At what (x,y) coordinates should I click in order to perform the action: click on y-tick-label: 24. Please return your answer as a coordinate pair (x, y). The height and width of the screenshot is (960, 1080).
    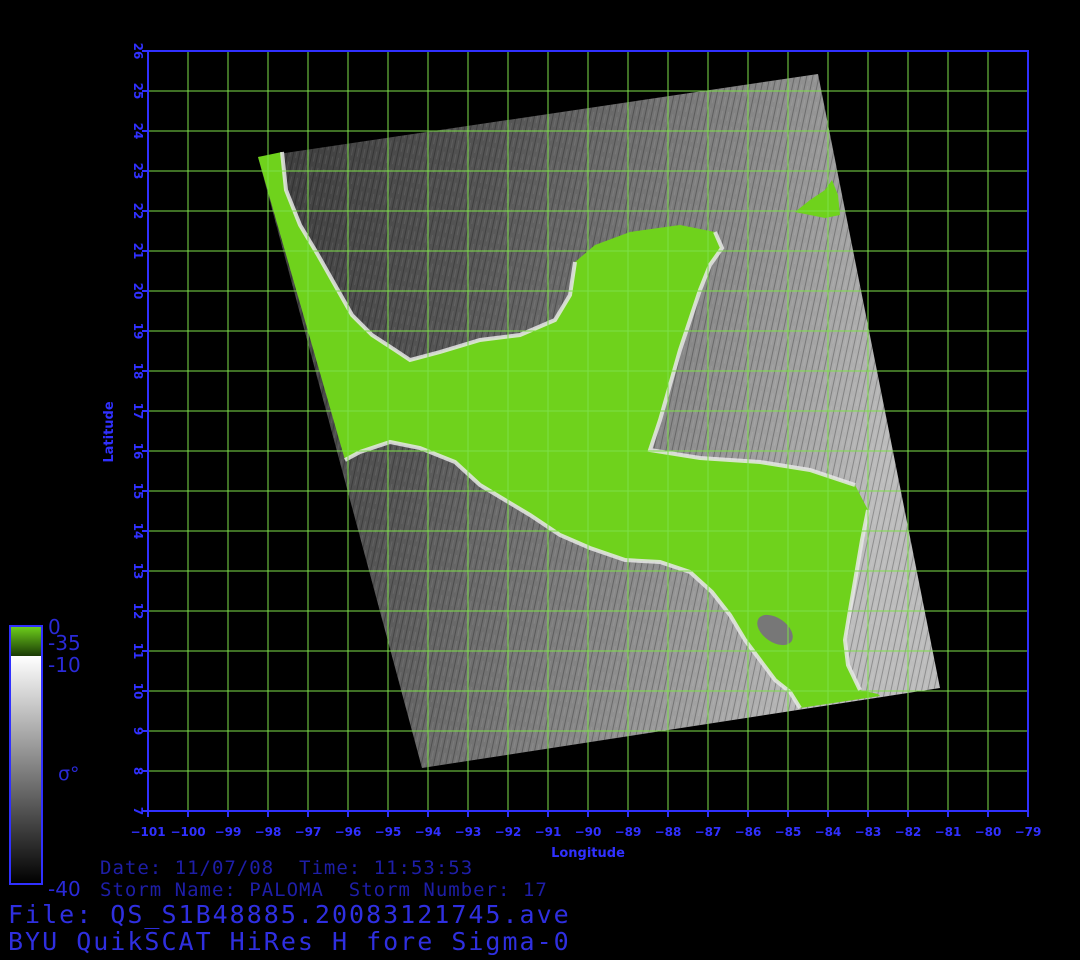
    Looking at the image, I should click on (138, 131).